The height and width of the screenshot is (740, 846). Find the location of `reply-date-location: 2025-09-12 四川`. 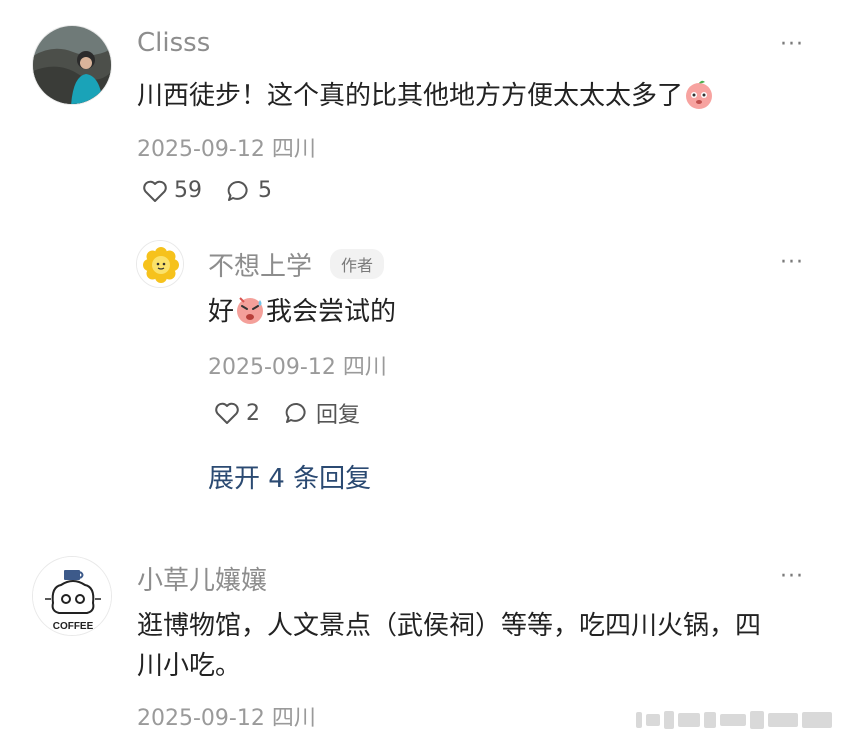

reply-date-location: 2025-09-12 四川 is located at coordinates (297, 367).